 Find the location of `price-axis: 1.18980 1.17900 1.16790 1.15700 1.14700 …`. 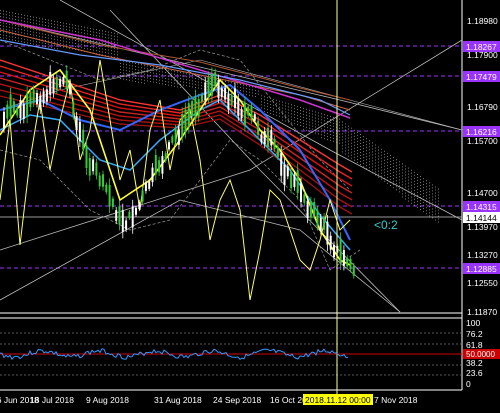

price-axis: 1.18980 1.17900 1.16790 1.15700 1.14700 … is located at coordinates (481, 166).